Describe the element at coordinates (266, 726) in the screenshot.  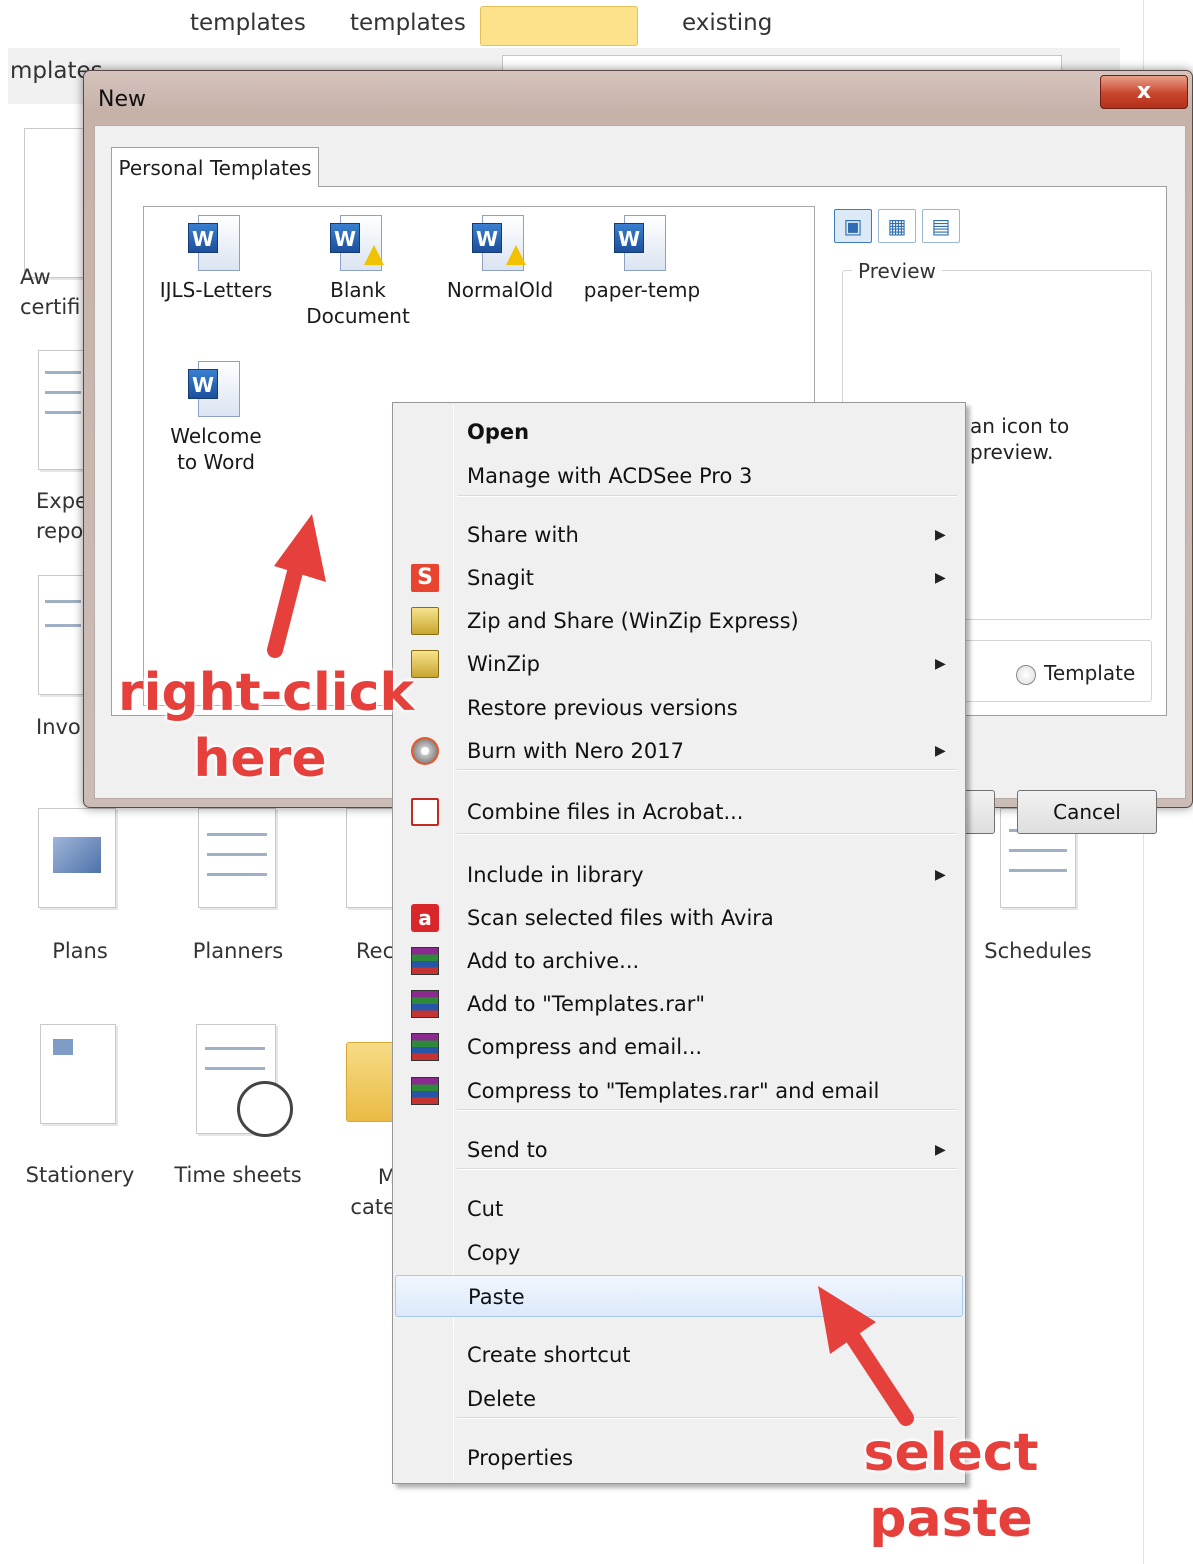
I see `annotation-right-click-here: right-click here` at that location.